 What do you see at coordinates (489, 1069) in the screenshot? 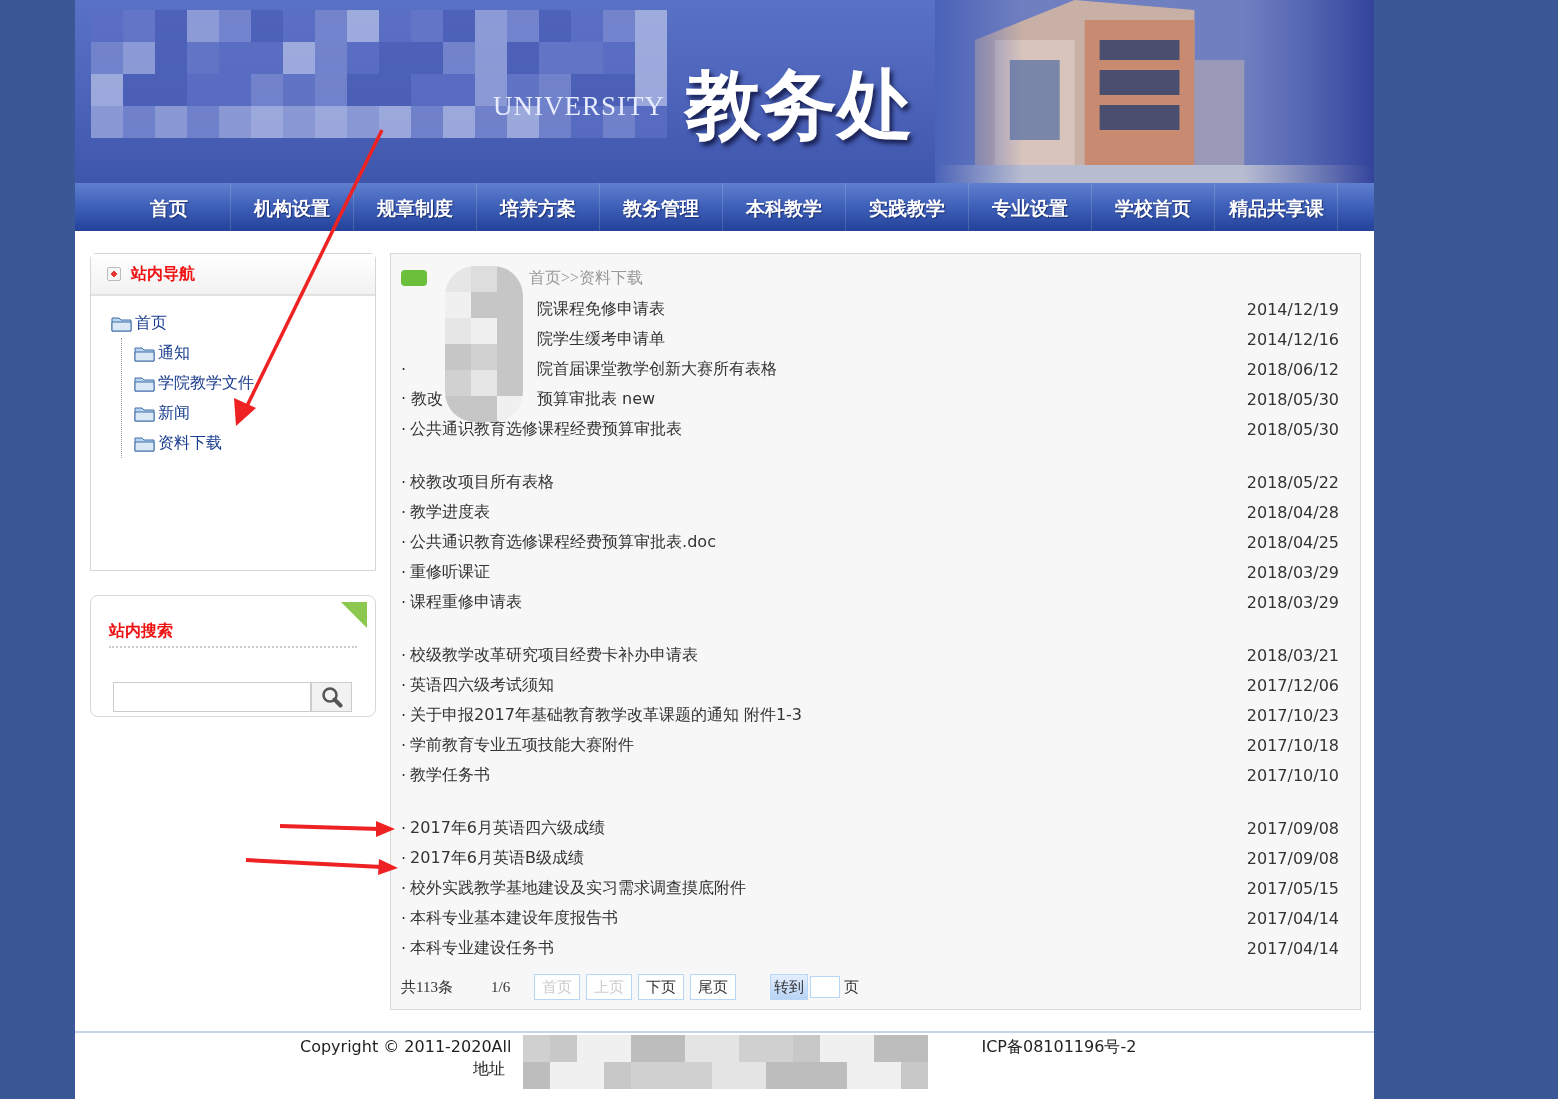
I see `address-label: 地址` at bounding box center [489, 1069].